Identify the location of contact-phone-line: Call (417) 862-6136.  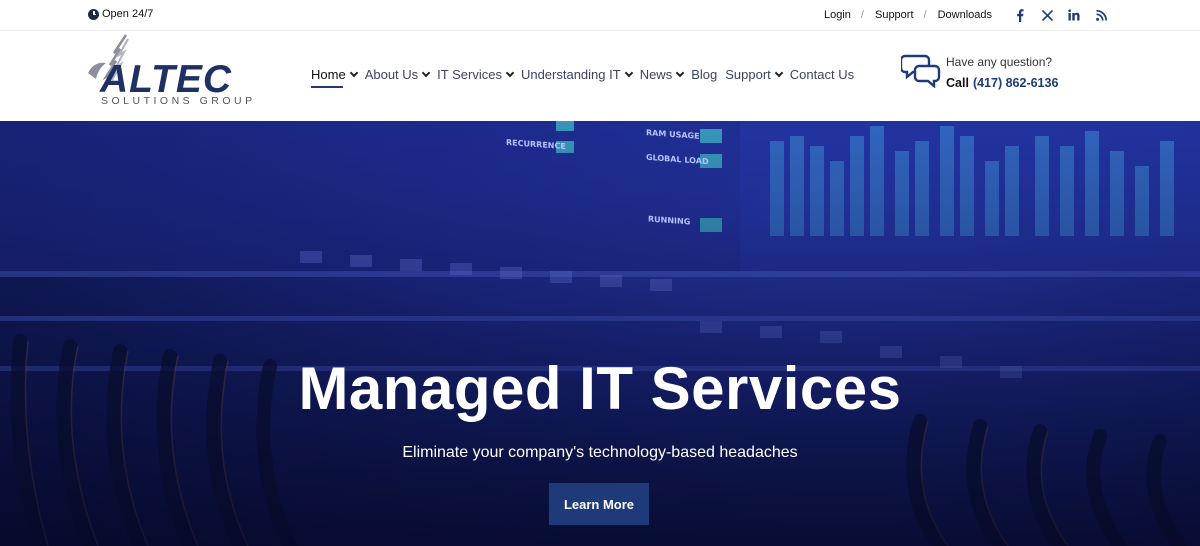
(1002, 83).